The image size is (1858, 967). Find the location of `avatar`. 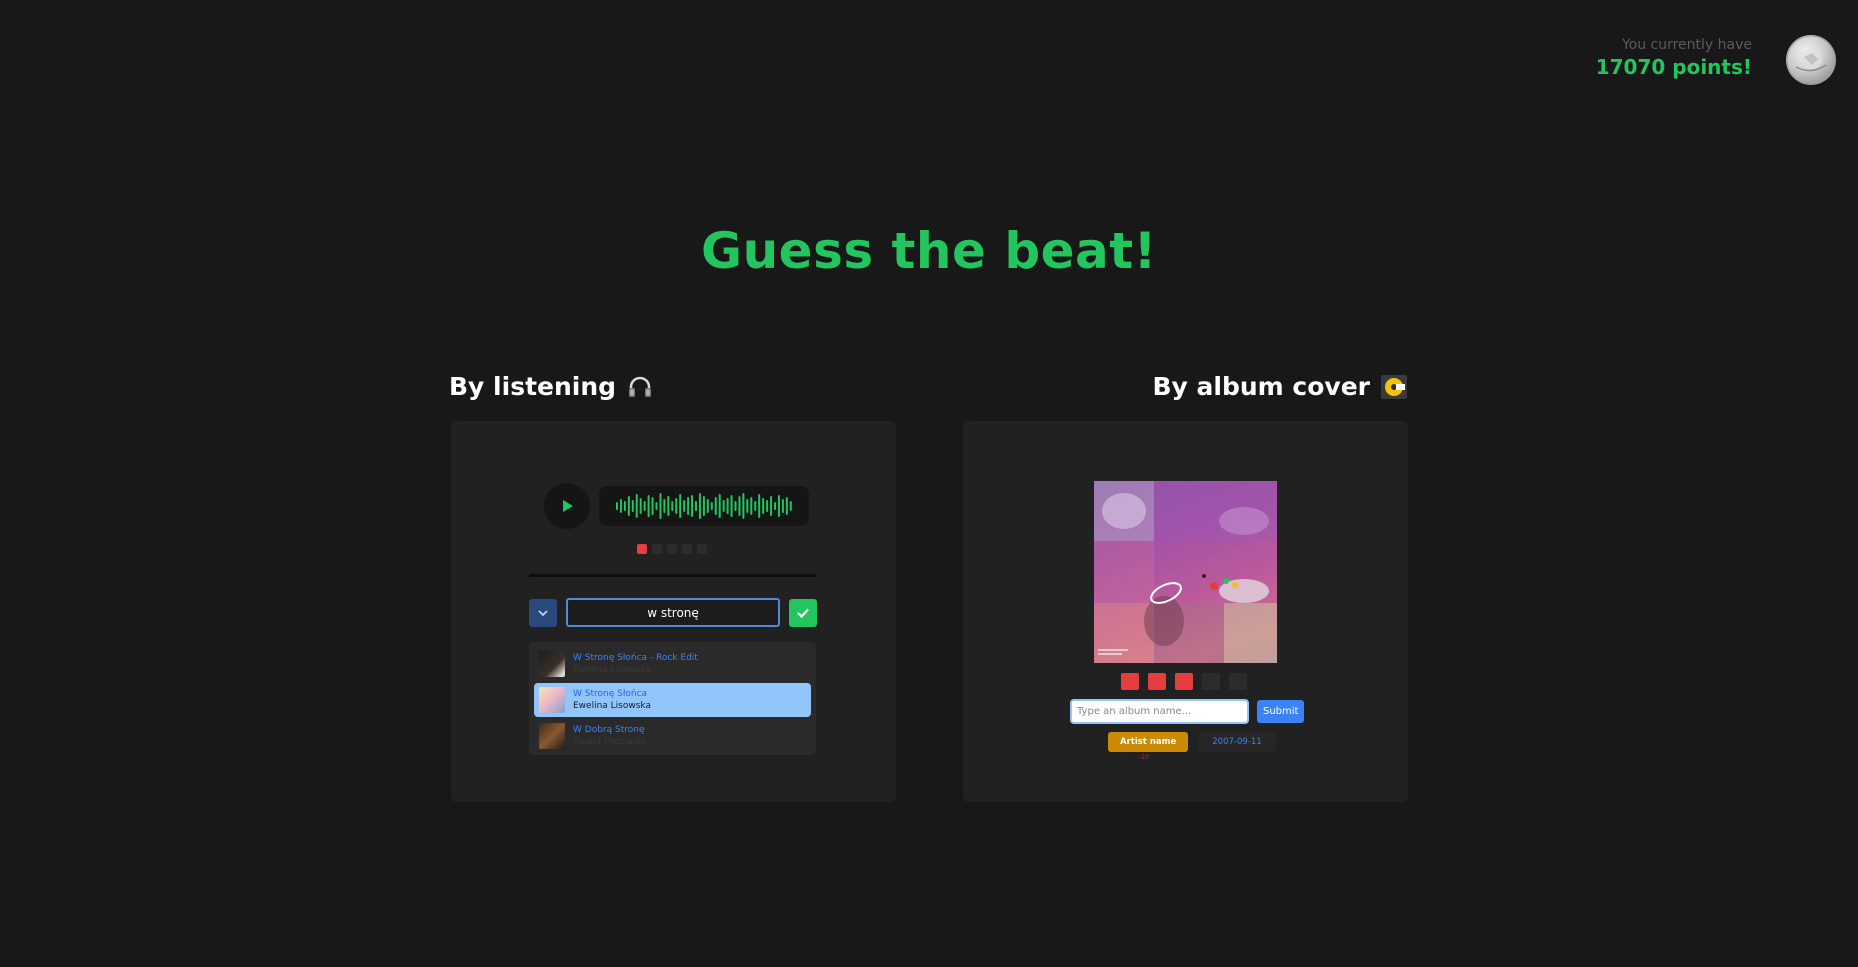

avatar is located at coordinates (1811, 60).